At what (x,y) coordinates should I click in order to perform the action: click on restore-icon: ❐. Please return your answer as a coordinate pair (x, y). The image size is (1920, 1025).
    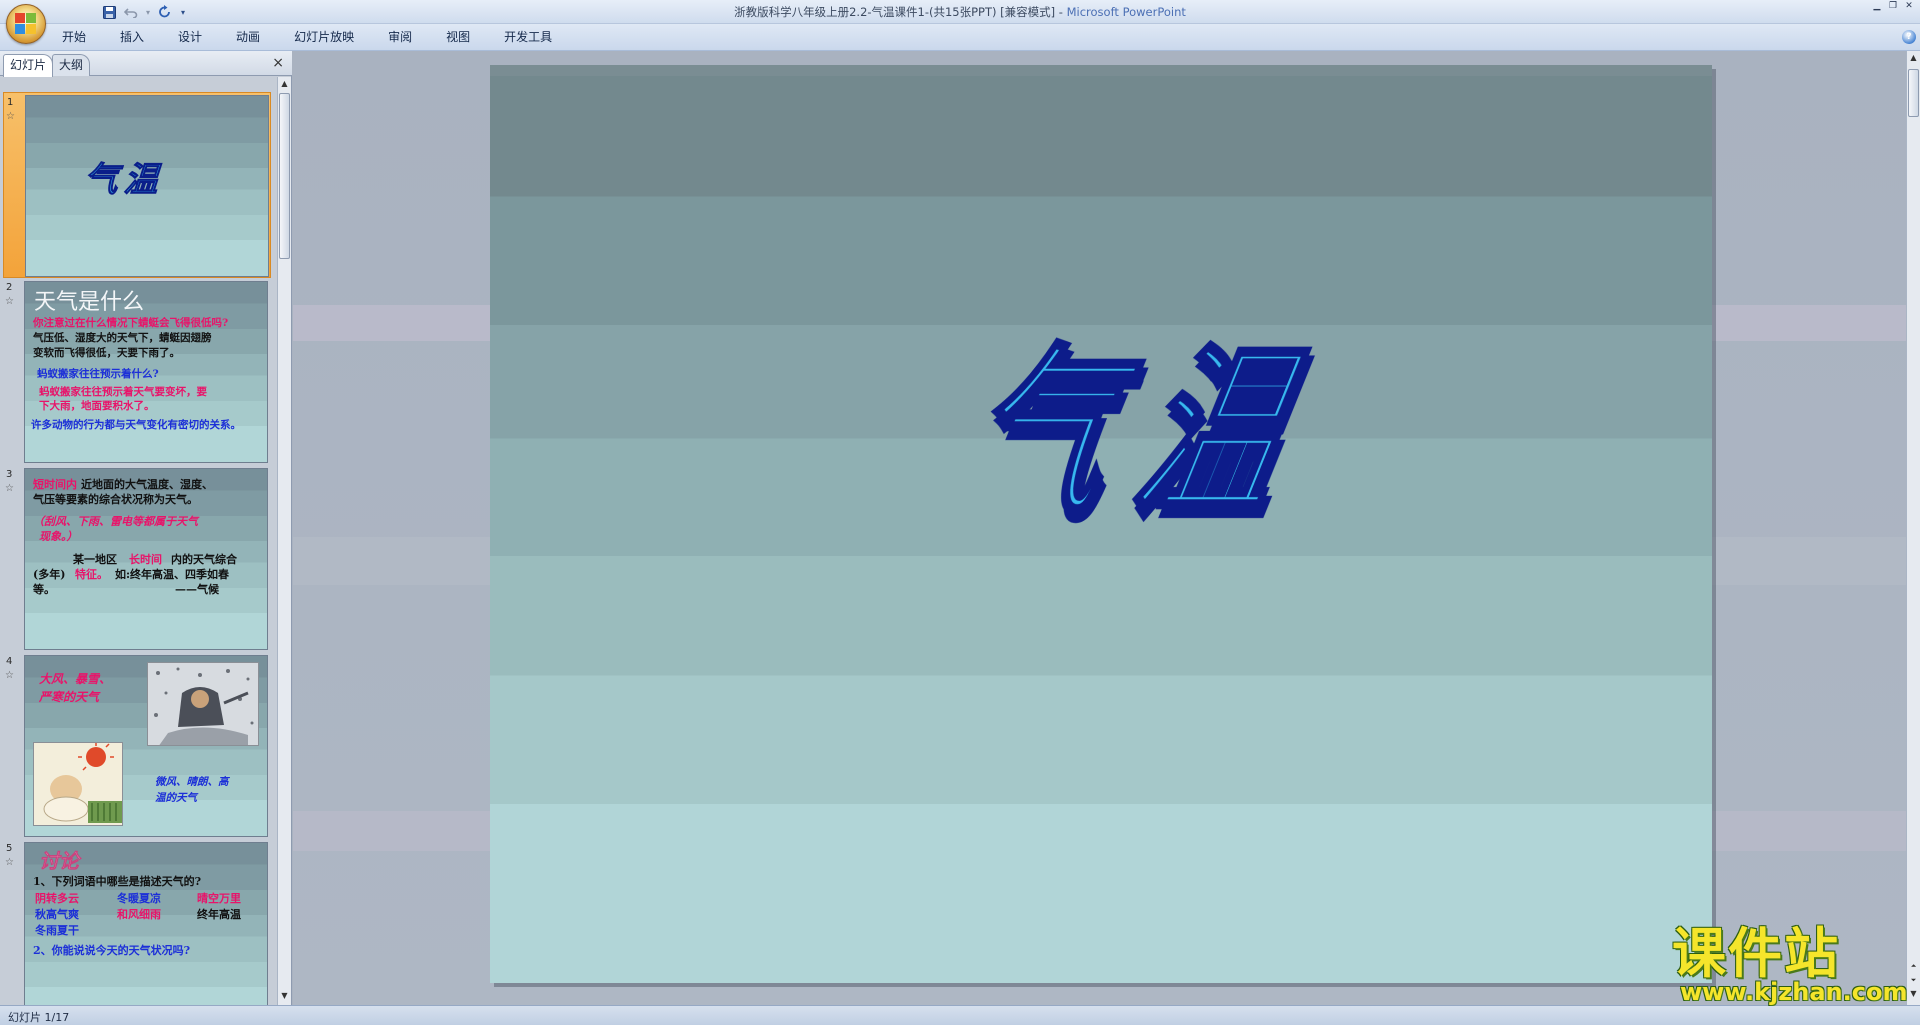
    Looking at the image, I should click on (1893, 6).